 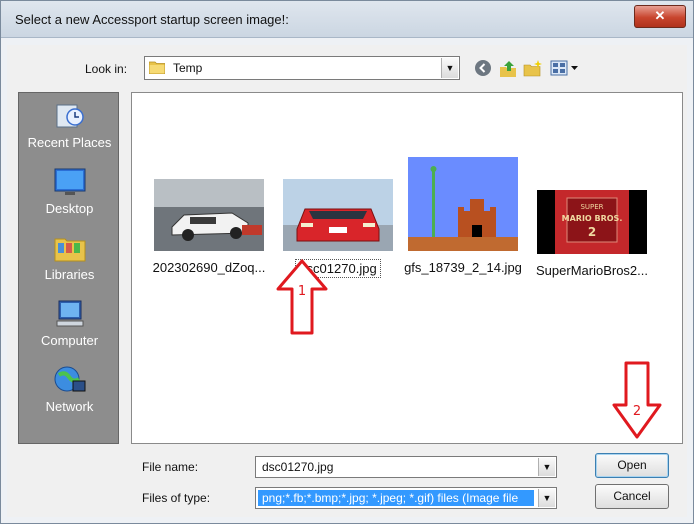 What do you see at coordinates (106, 69) in the screenshot?
I see `look-in-label: Look in:` at bounding box center [106, 69].